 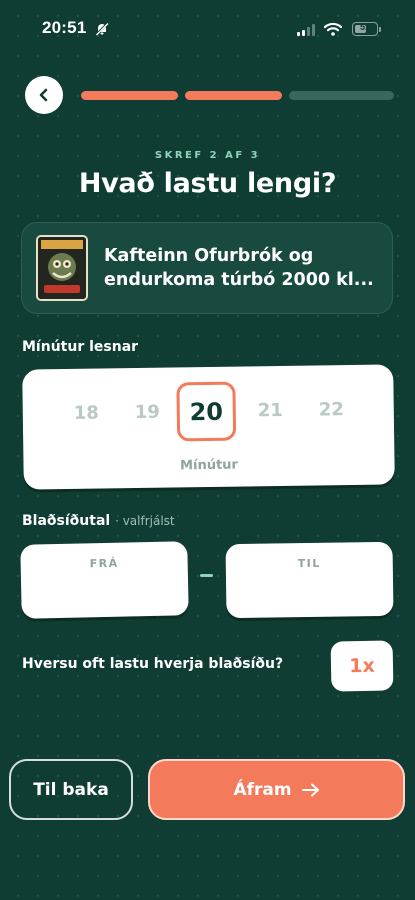 I want to click on status-time: 20:51, so click(x=64, y=27).